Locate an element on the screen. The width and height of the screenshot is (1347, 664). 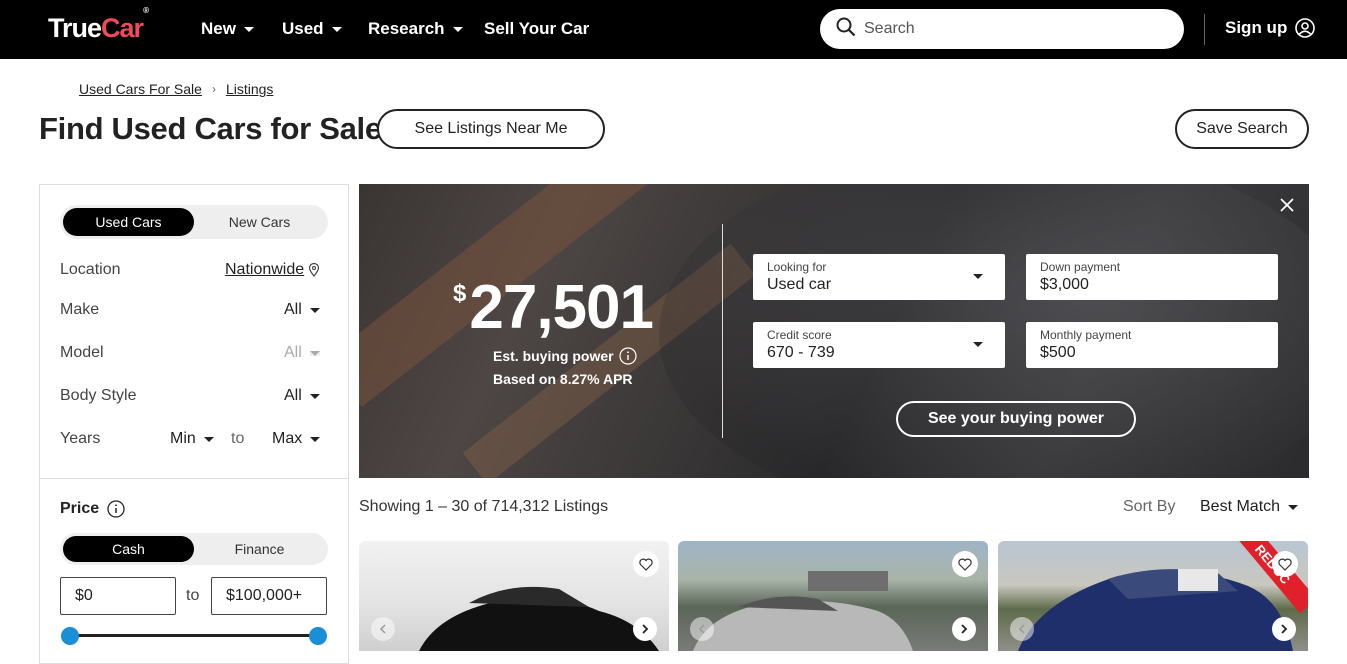
page-title: Find Used Cars for Sale is located at coordinates (210, 128).